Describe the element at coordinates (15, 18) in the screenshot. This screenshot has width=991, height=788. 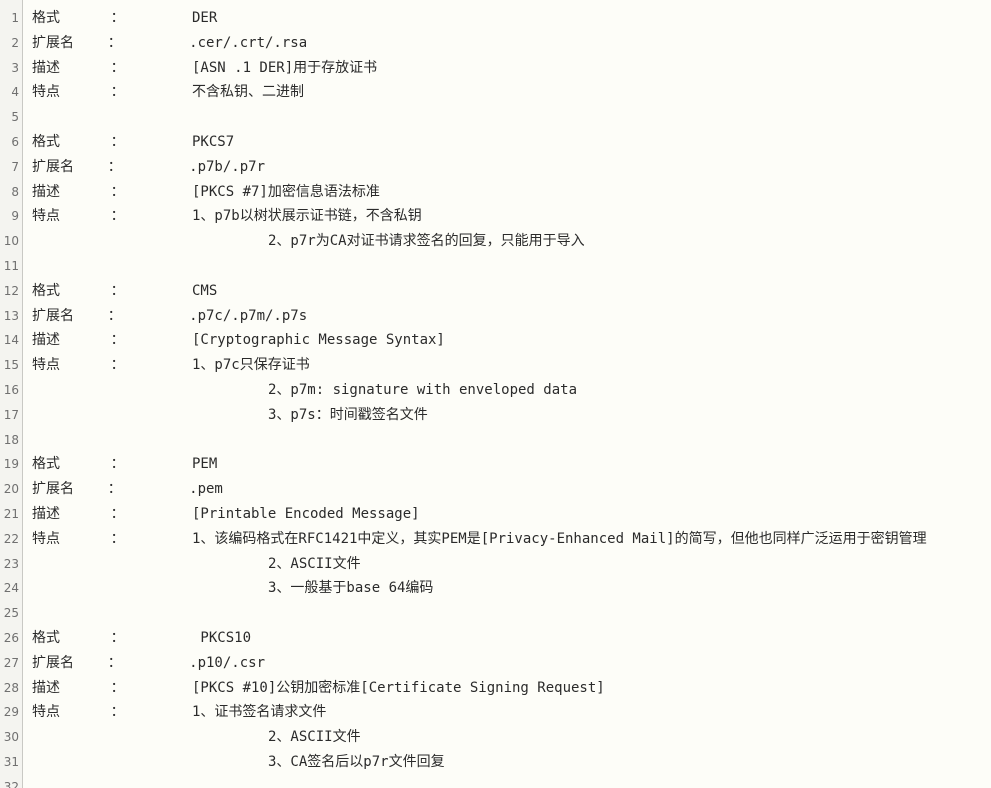
I see `line-number: 1` at that location.